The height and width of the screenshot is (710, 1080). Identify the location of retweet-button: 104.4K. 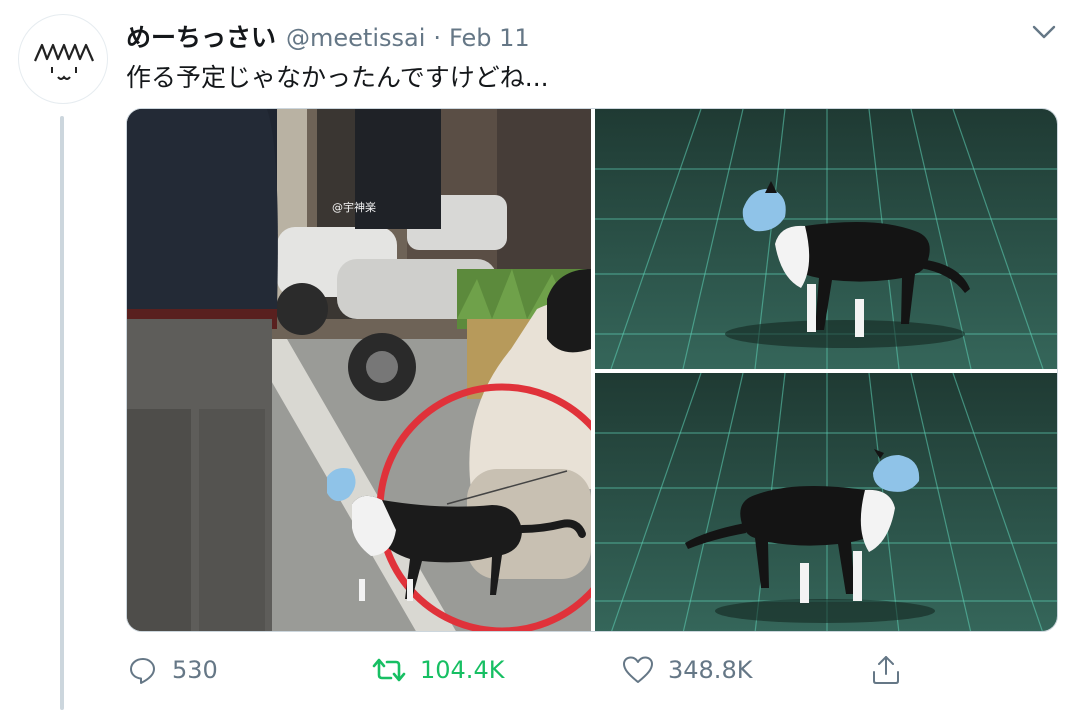
(438, 670).